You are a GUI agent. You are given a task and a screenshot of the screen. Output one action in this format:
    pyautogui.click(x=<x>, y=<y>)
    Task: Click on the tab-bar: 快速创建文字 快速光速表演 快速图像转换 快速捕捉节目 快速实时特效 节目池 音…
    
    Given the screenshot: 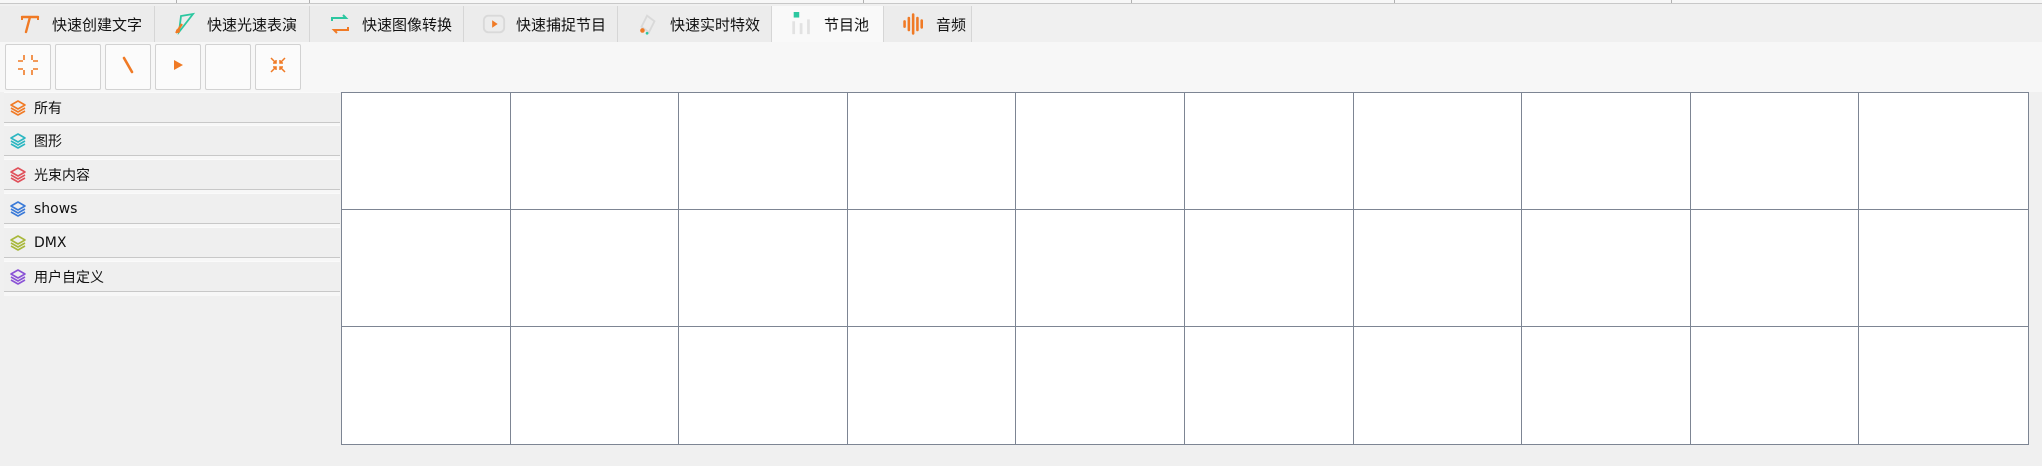 What is the action you would take?
    pyautogui.click(x=1021, y=23)
    